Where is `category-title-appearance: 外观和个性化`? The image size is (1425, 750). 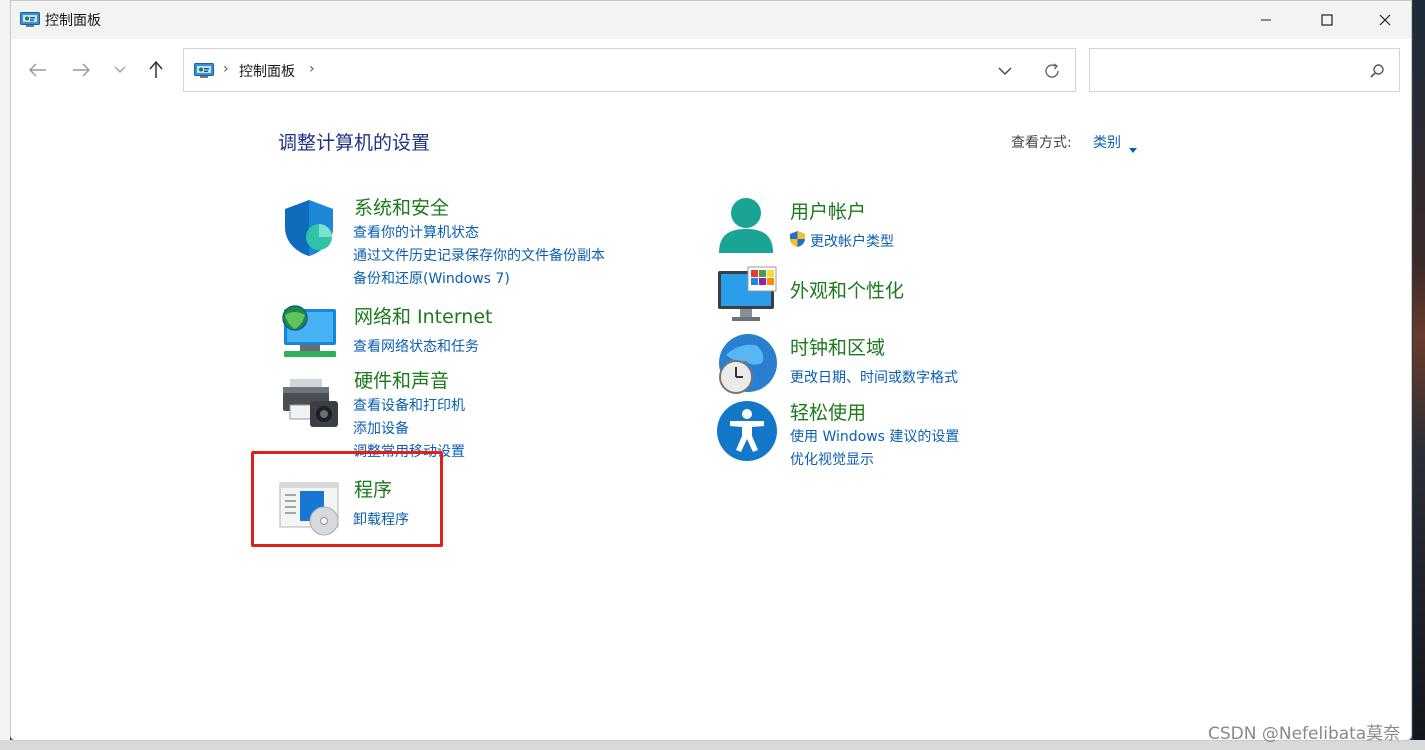 category-title-appearance: 外观和个性化 is located at coordinates (847, 289).